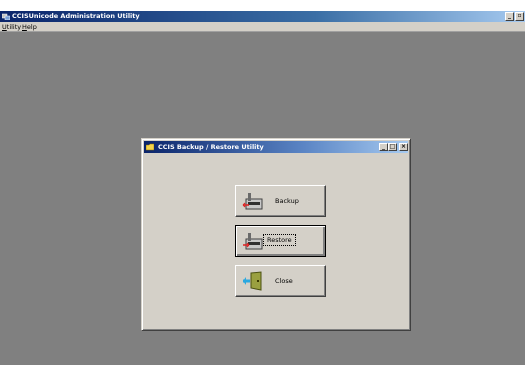 Image resolution: width=525 pixels, height=379 pixels. What do you see at coordinates (519, 16) in the screenshot?
I see `restore-window-button: ▫` at bounding box center [519, 16].